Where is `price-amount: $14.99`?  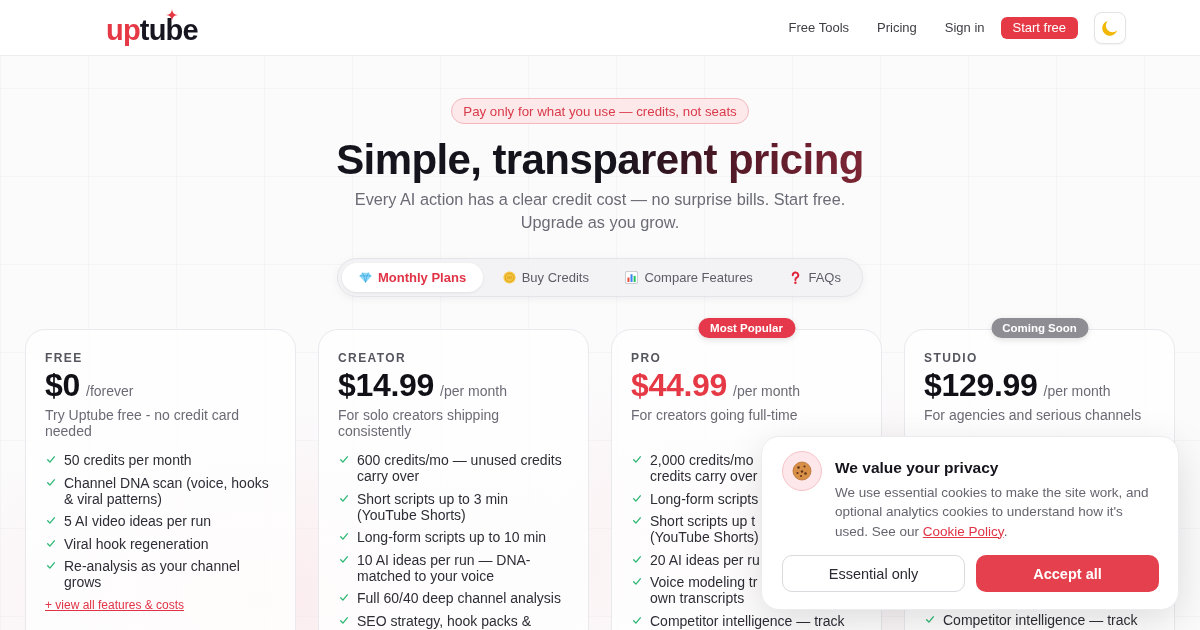 price-amount: $14.99 is located at coordinates (386, 385).